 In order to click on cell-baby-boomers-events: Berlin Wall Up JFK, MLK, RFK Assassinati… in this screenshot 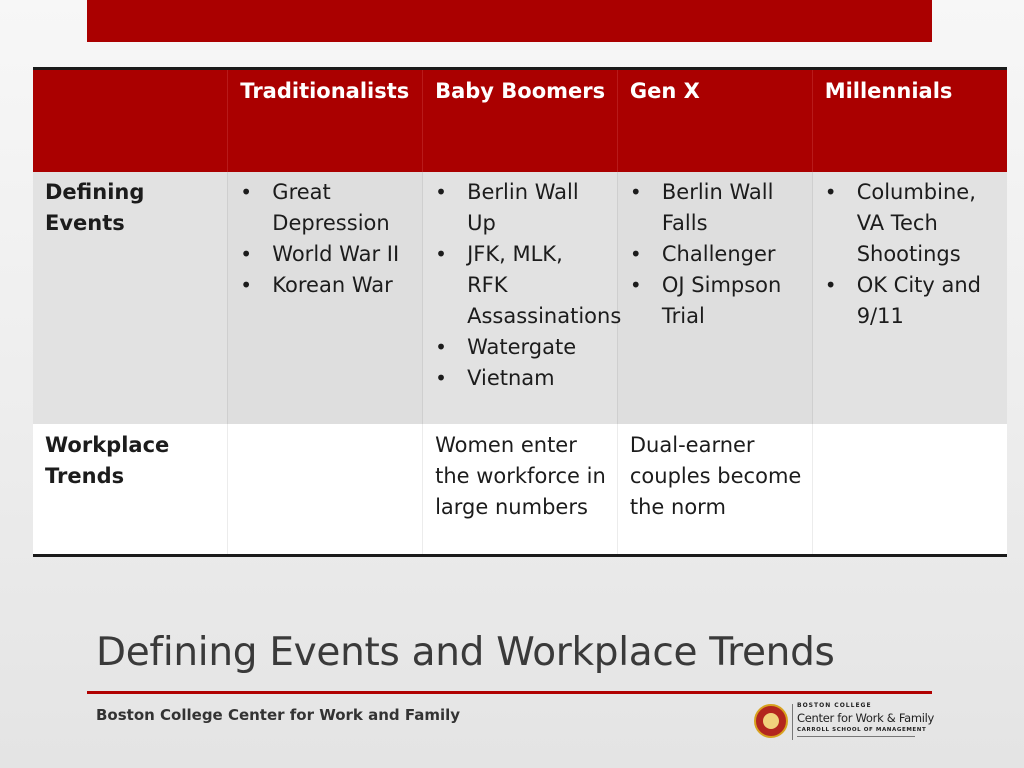, I will do `click(521, 298)`.